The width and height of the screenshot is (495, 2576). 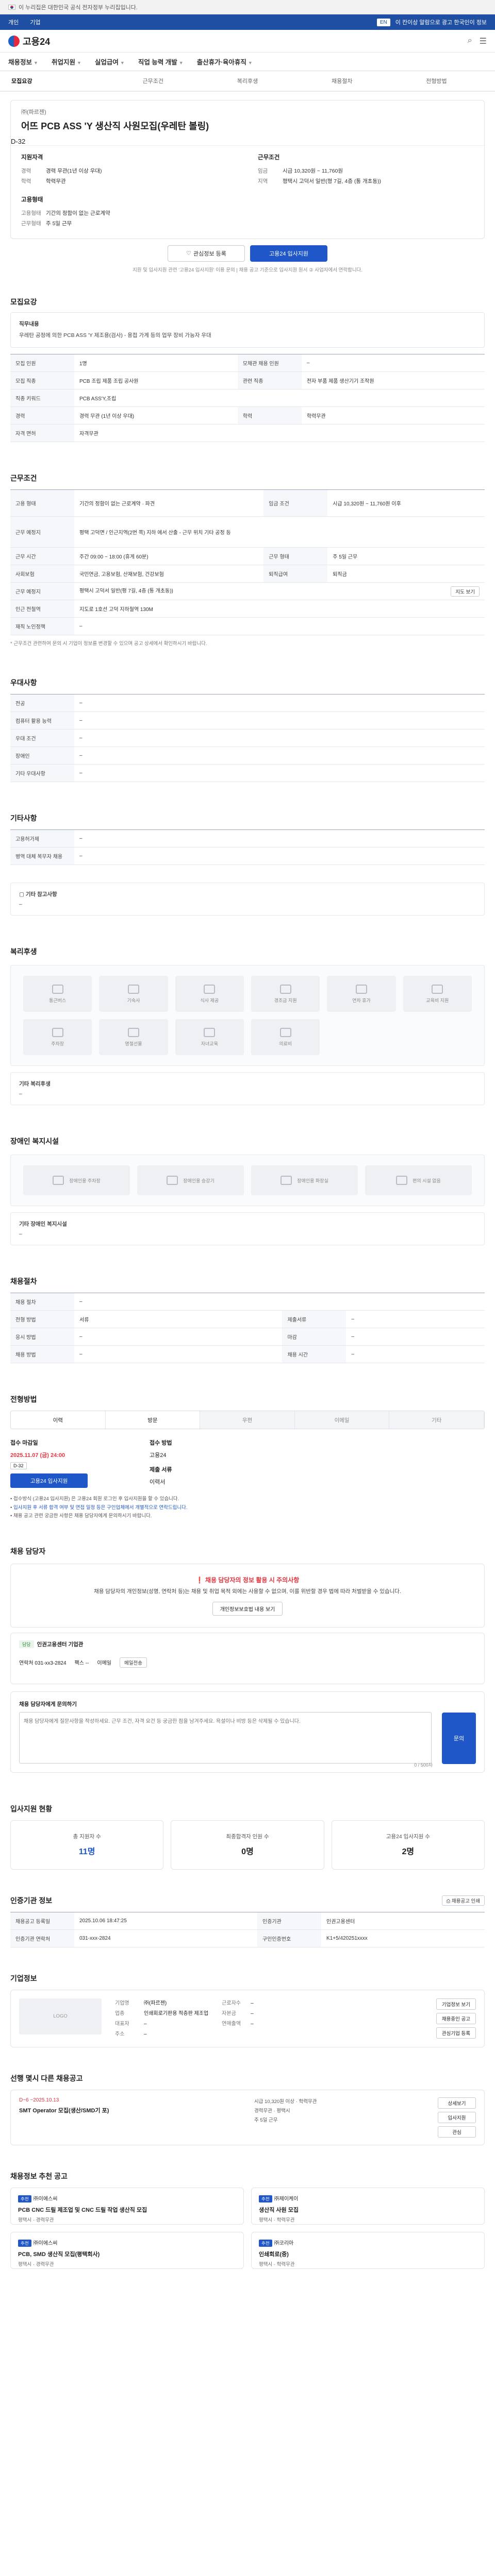 I want to click on company-follow-button: 관심기업 등록, so click(x=456, y=2033).